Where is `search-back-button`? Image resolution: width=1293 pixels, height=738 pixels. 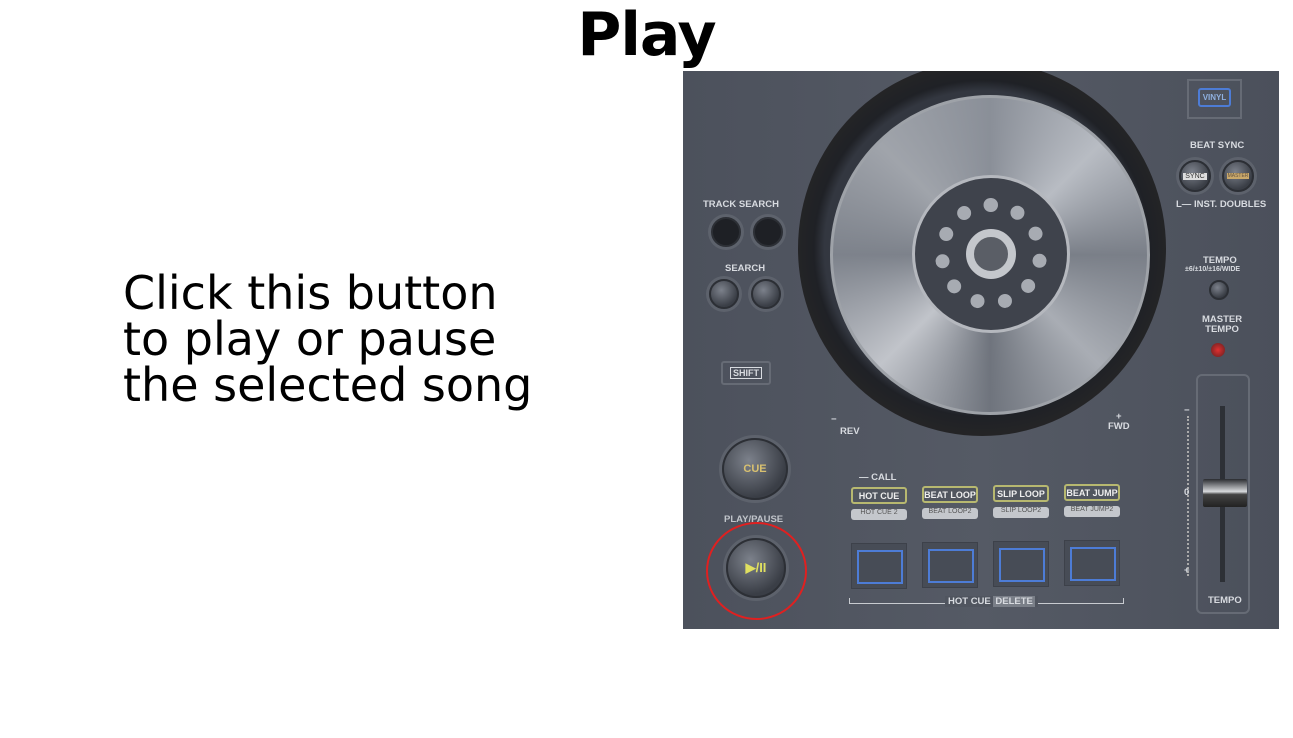 search-back-button is located at coordinates (724, 294).